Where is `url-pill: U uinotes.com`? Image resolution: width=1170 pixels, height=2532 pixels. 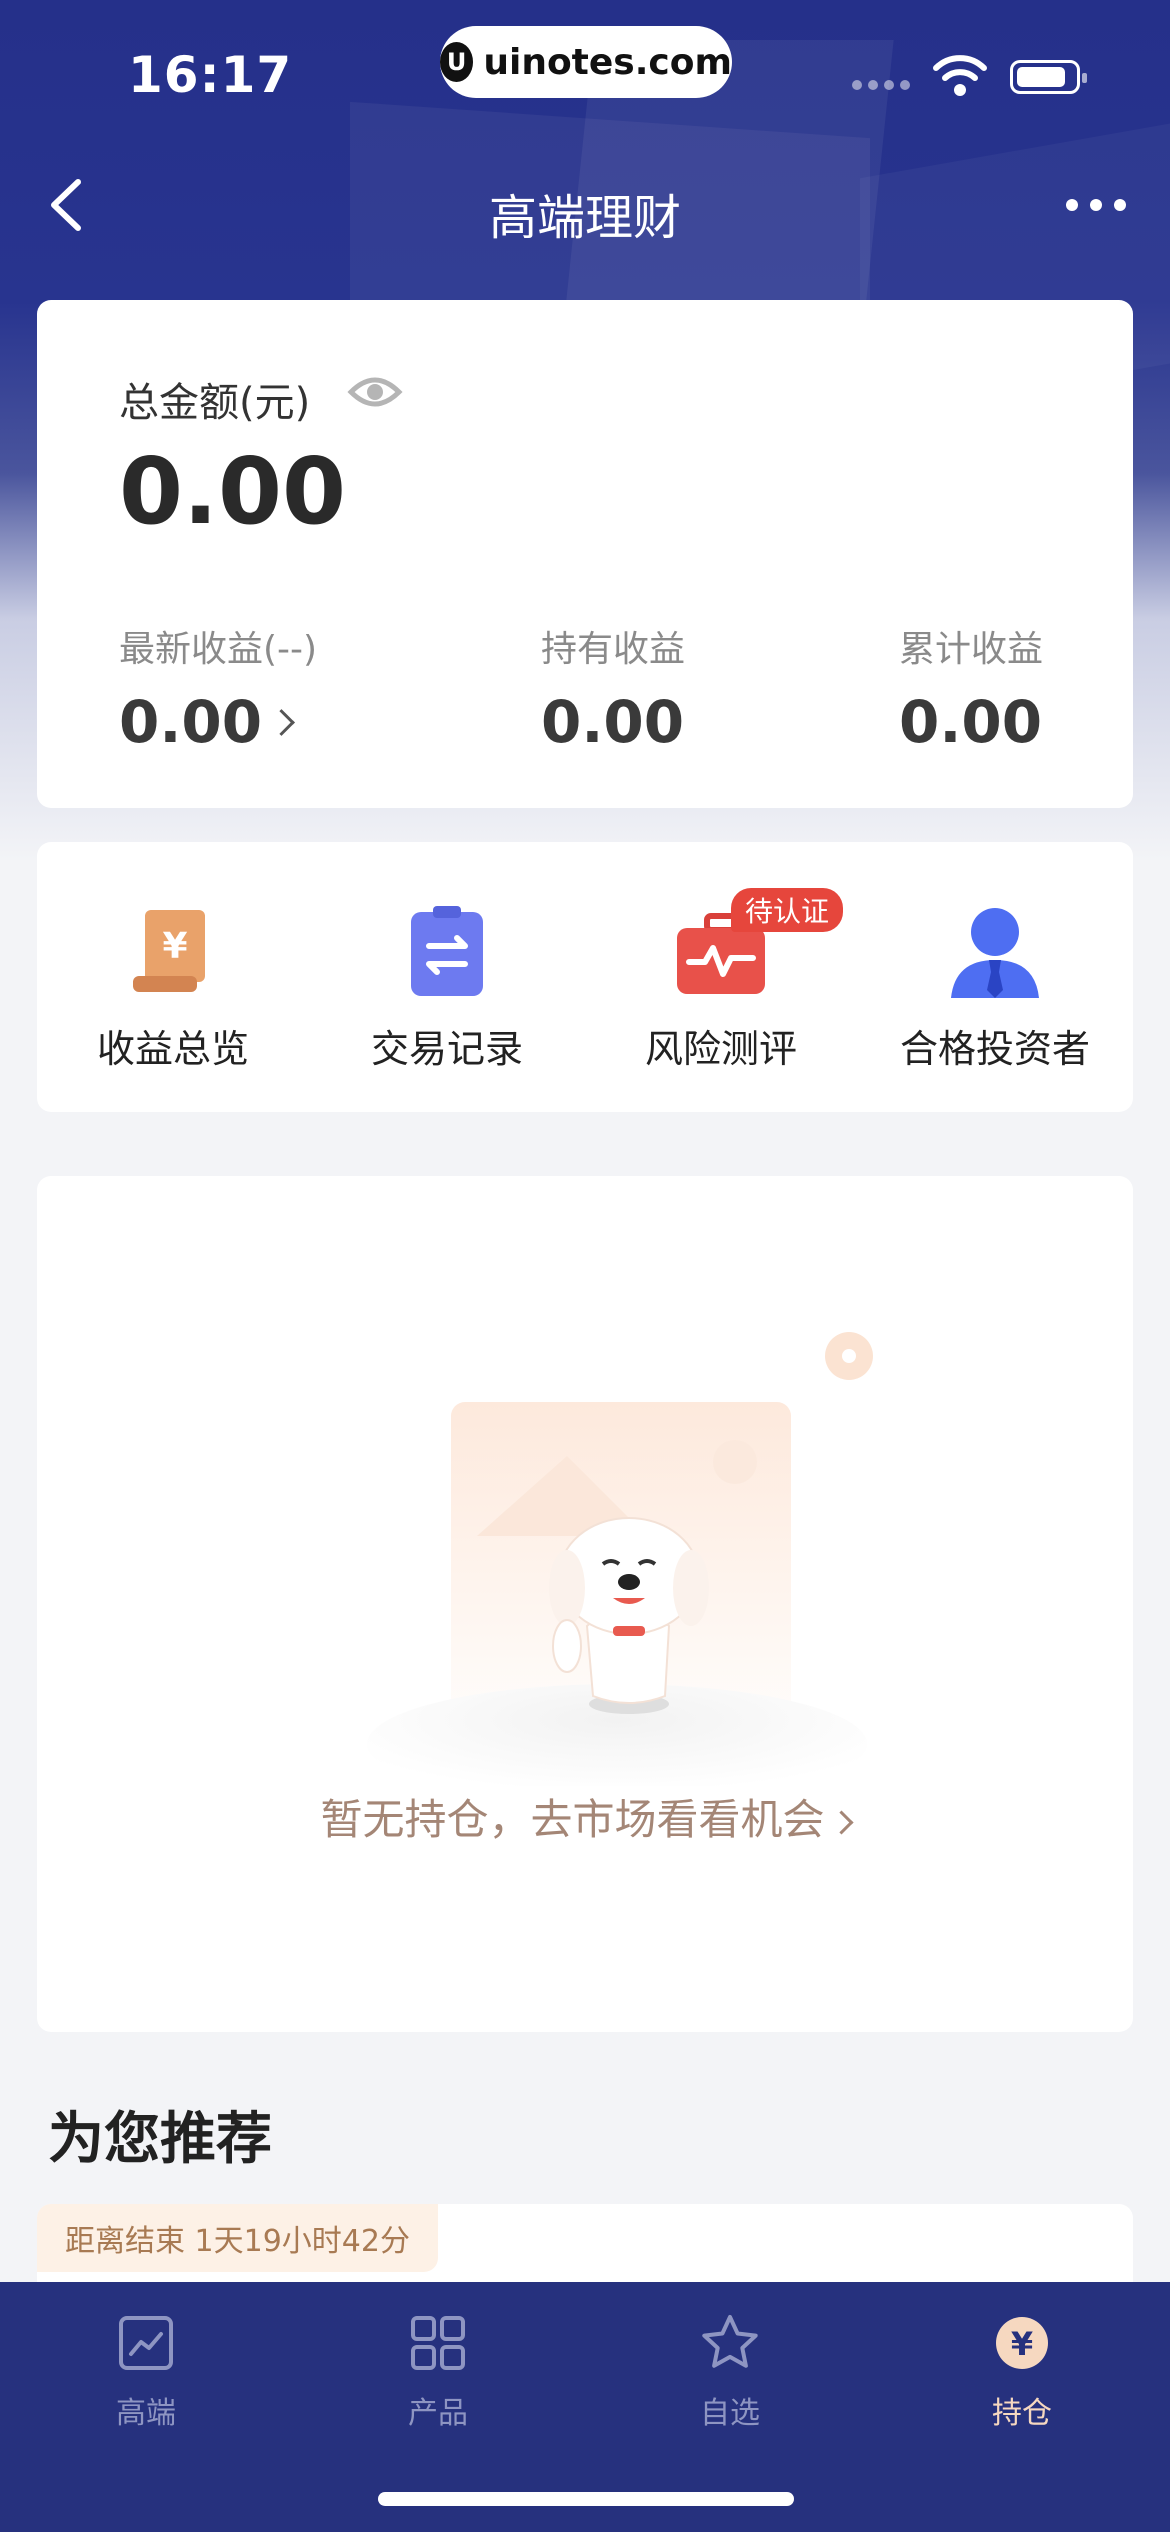 url-pill: U uinotes.com is located at coordinates (586, 62).